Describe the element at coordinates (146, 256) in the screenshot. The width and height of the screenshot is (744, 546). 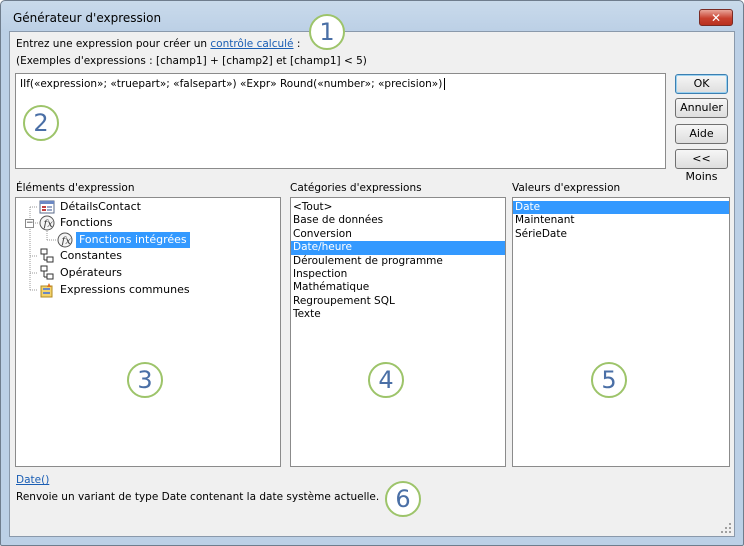
I see `tree-item-constants: Constantes` at that location.